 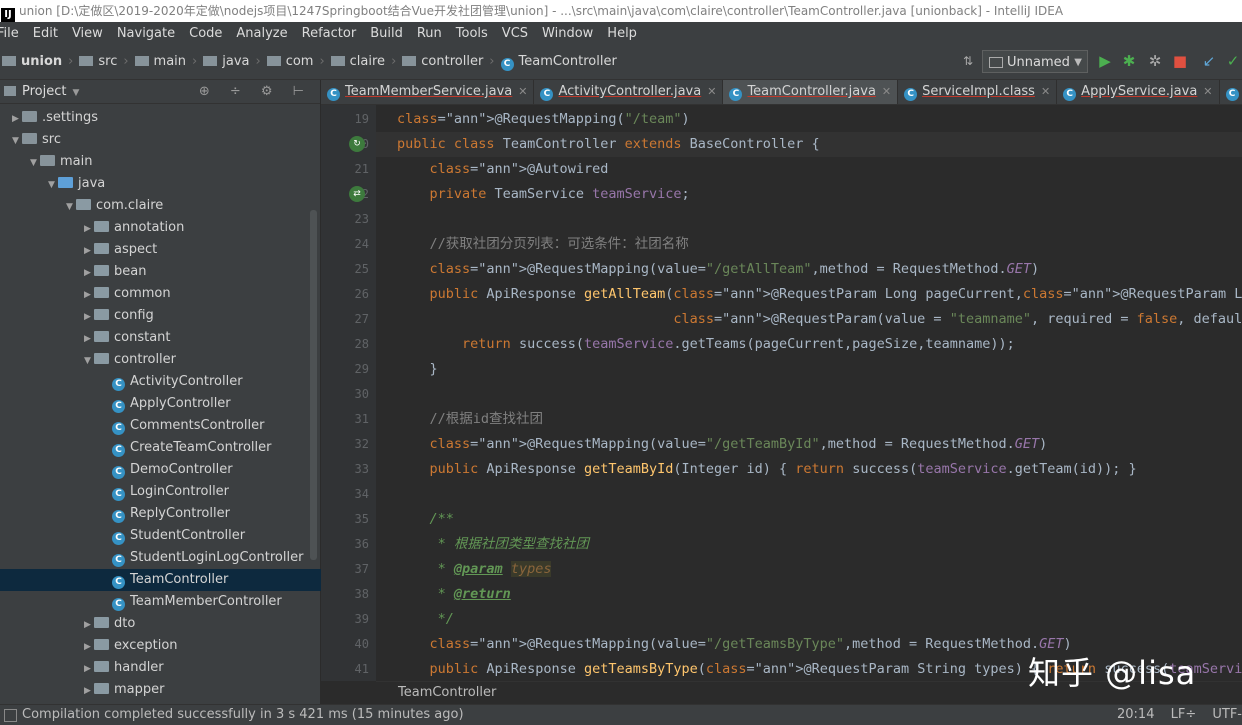 I want to click on menu-vcs: VCS, so click(x=515, y=33).